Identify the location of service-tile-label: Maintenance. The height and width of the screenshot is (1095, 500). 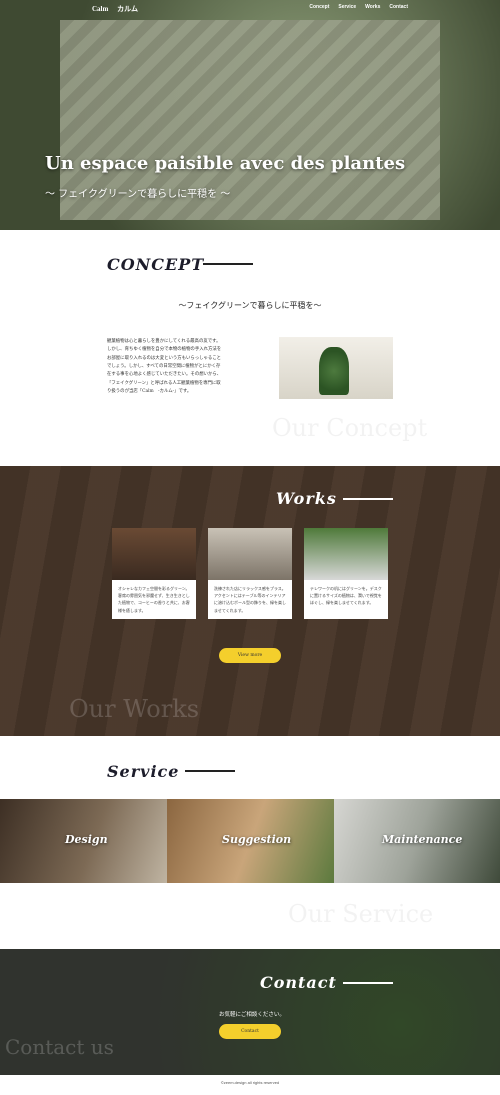
(422, 839).